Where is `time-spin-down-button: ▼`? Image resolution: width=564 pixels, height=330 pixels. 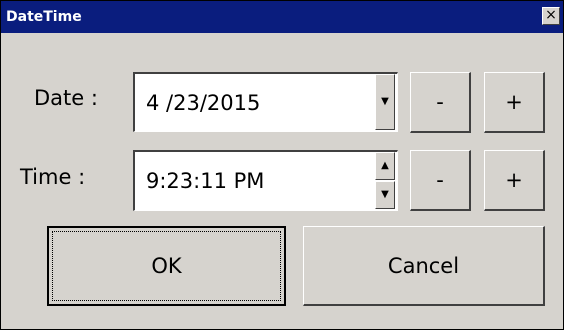 time-spin-down-button: ▼ is located at coordinates (385, 195).